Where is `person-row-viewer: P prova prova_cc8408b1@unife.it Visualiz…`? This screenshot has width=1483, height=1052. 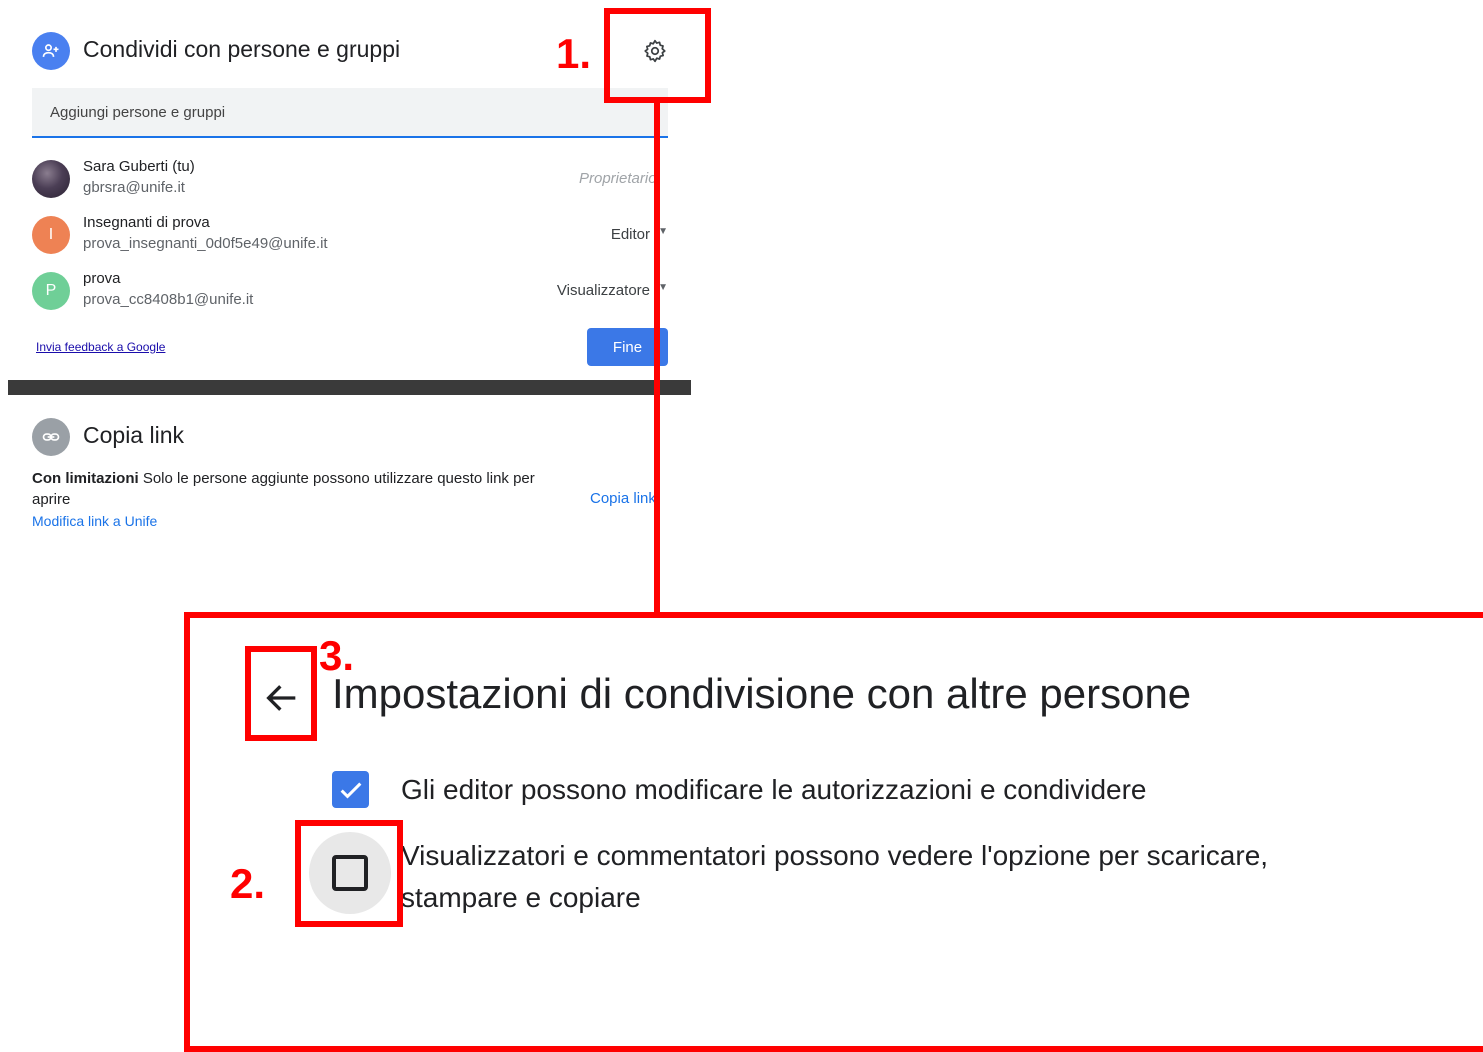 person-row-viewer: P prova prova_cc8408b1@unife.it Visualiz… is located at coordinates (350, 293).